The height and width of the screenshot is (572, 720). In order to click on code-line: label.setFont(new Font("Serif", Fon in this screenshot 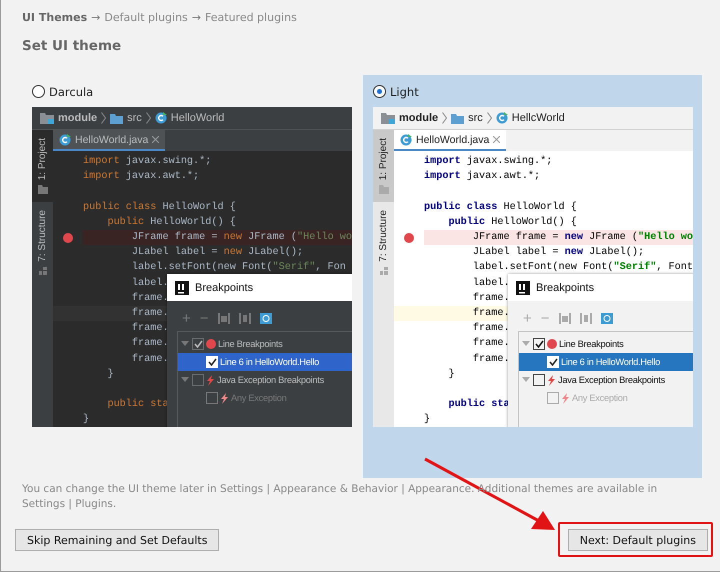, I will do `click(238, 268)`.